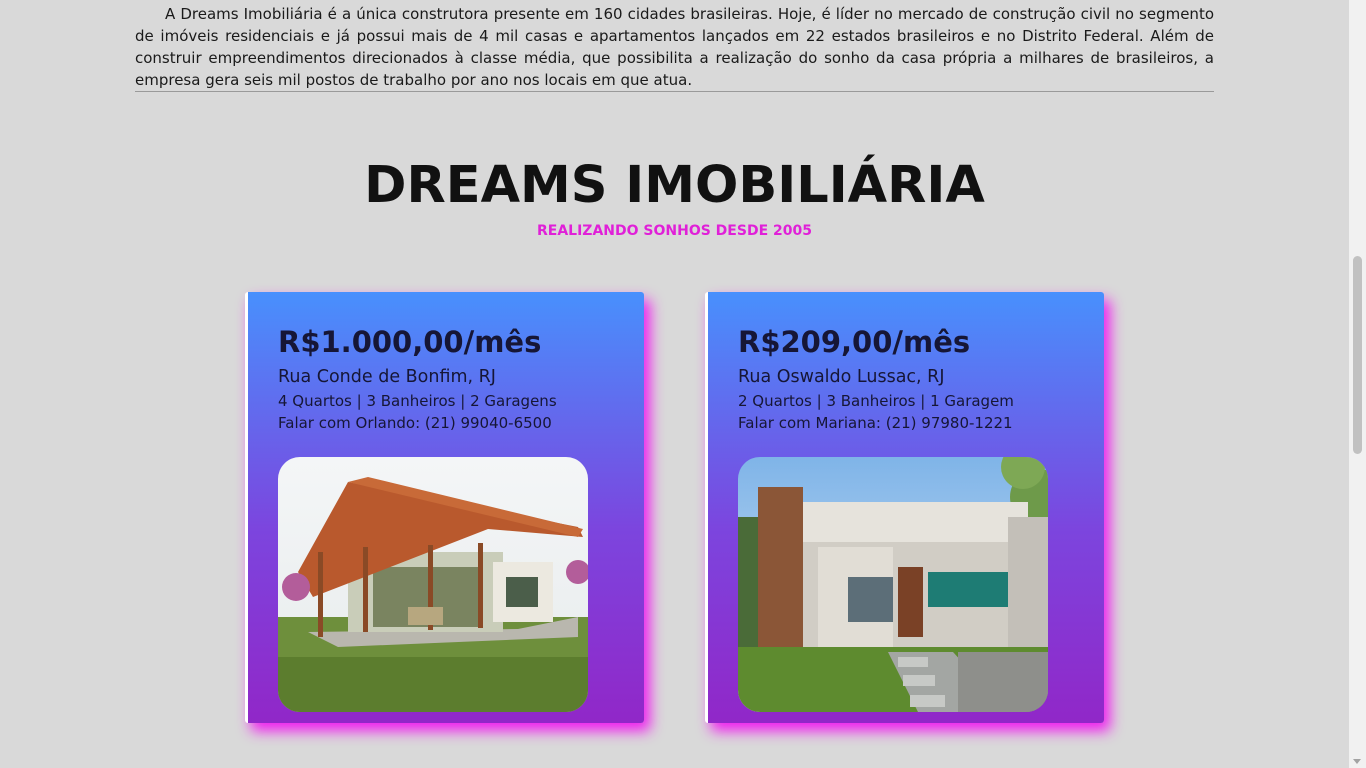  Describe the element at coordinates (387, 377) in the screenshot. I see `listing-address: Rua Conde de Bonfim, RJ` at that location.